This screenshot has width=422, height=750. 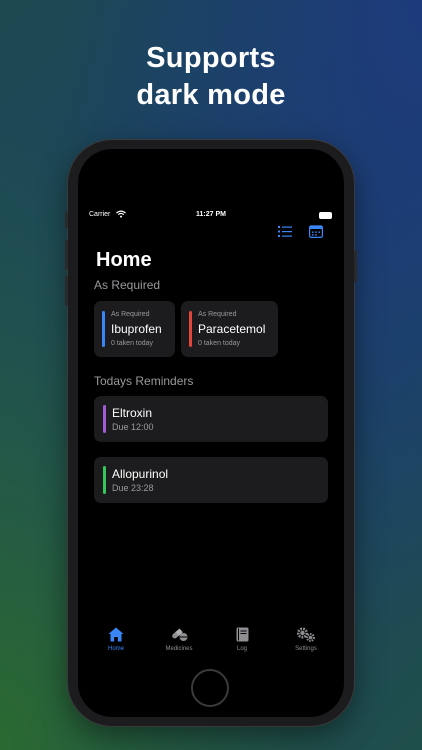 I want to click on reminder-due-time: Due 12:00, so click(x=133, y=427).